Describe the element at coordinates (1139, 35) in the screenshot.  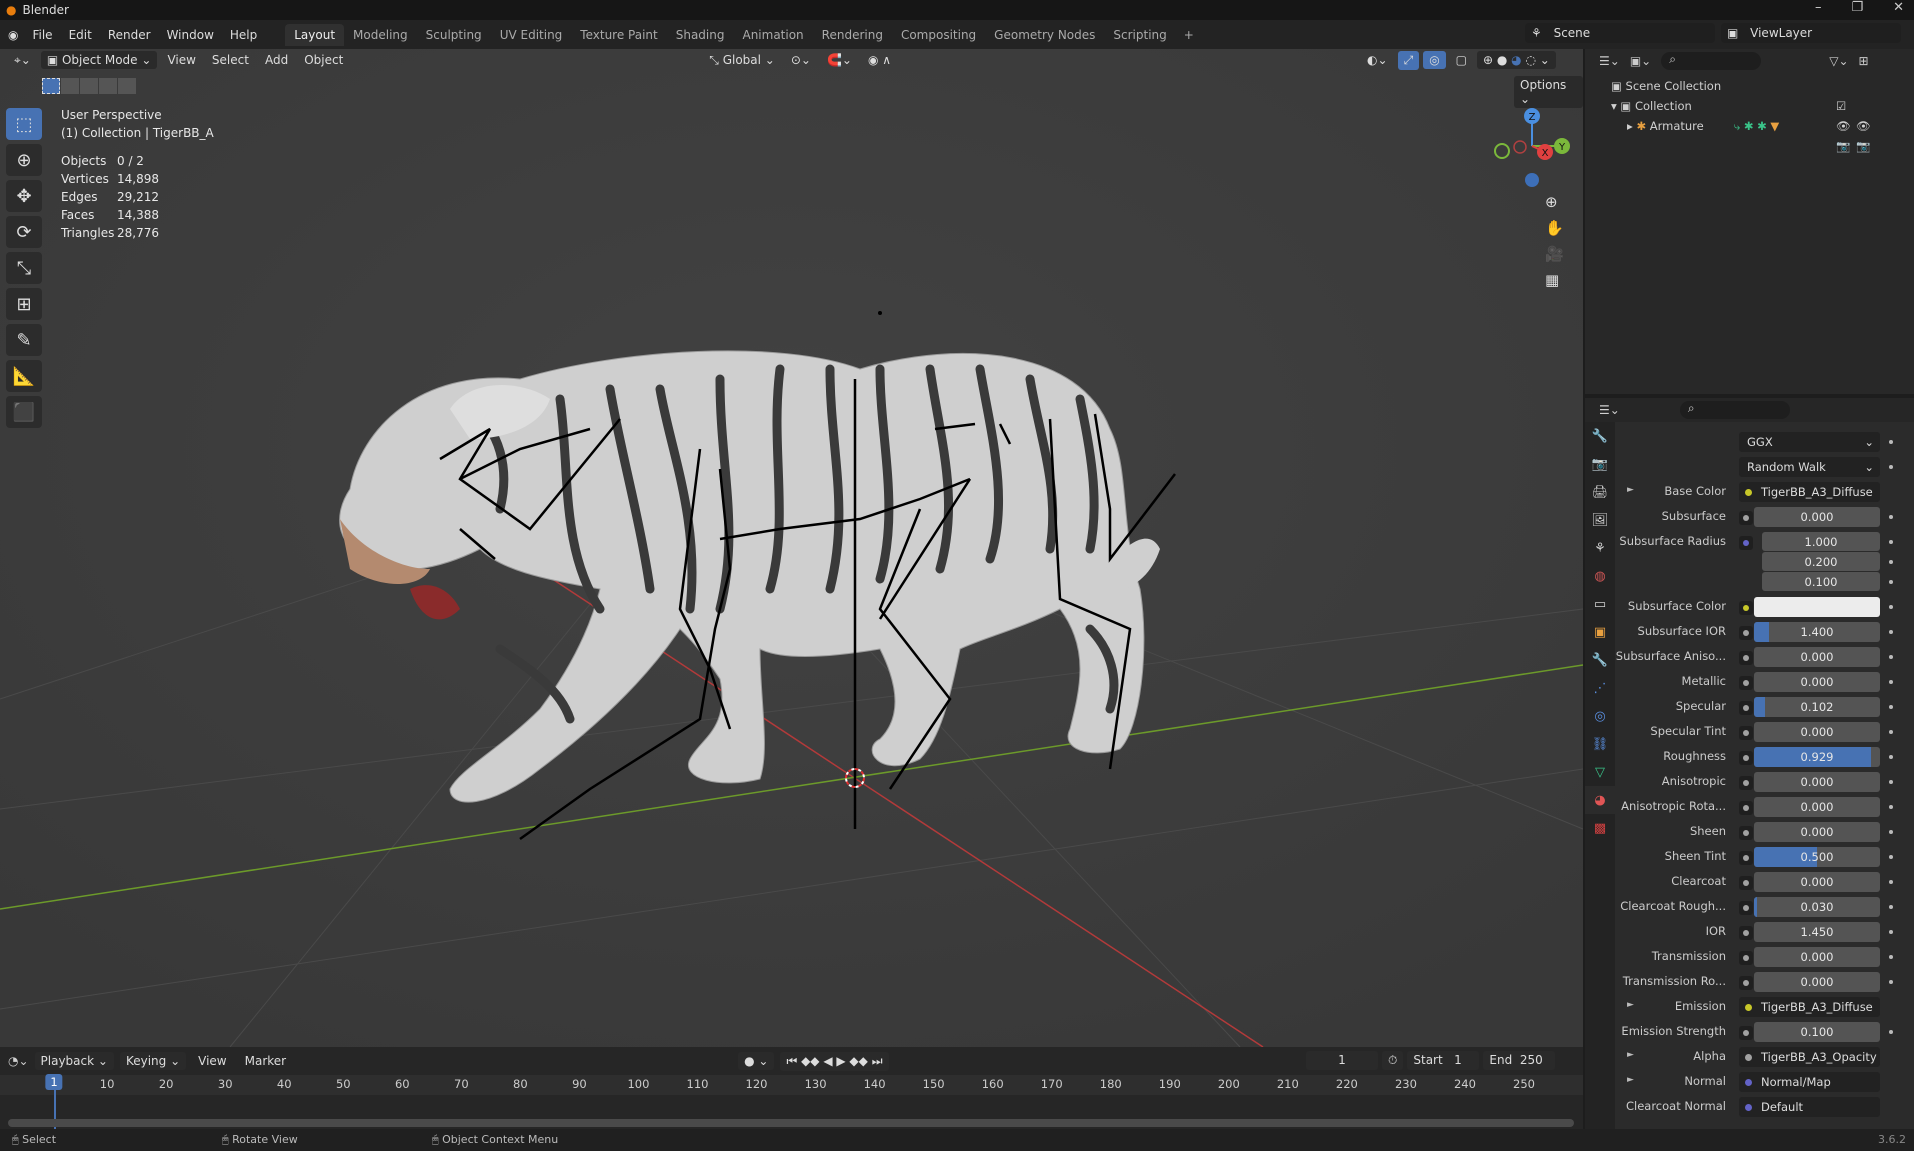
I see `tab-scripting: Scripting` at that location.